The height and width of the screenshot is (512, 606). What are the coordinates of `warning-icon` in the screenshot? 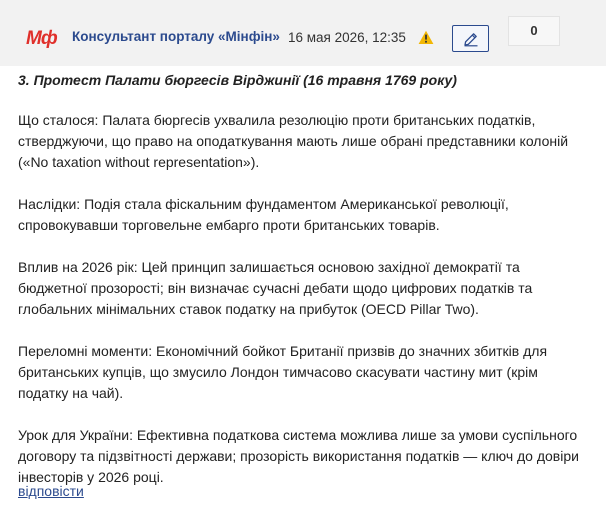 It's located at (426, 37).